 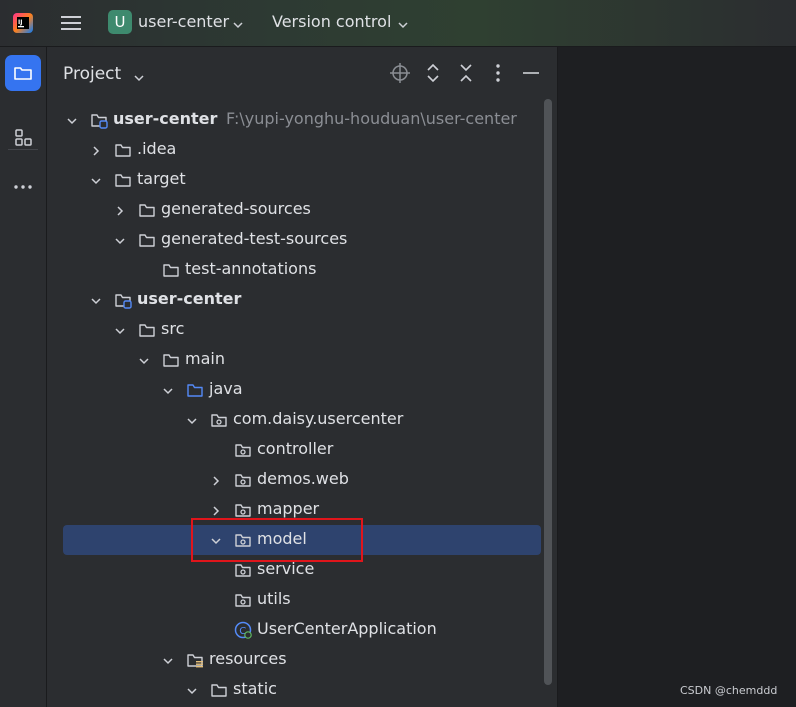 What do you see at coordinates (302, 390) in the screenshot?
I see `tree-row: java` at bounding box center [302, 390].